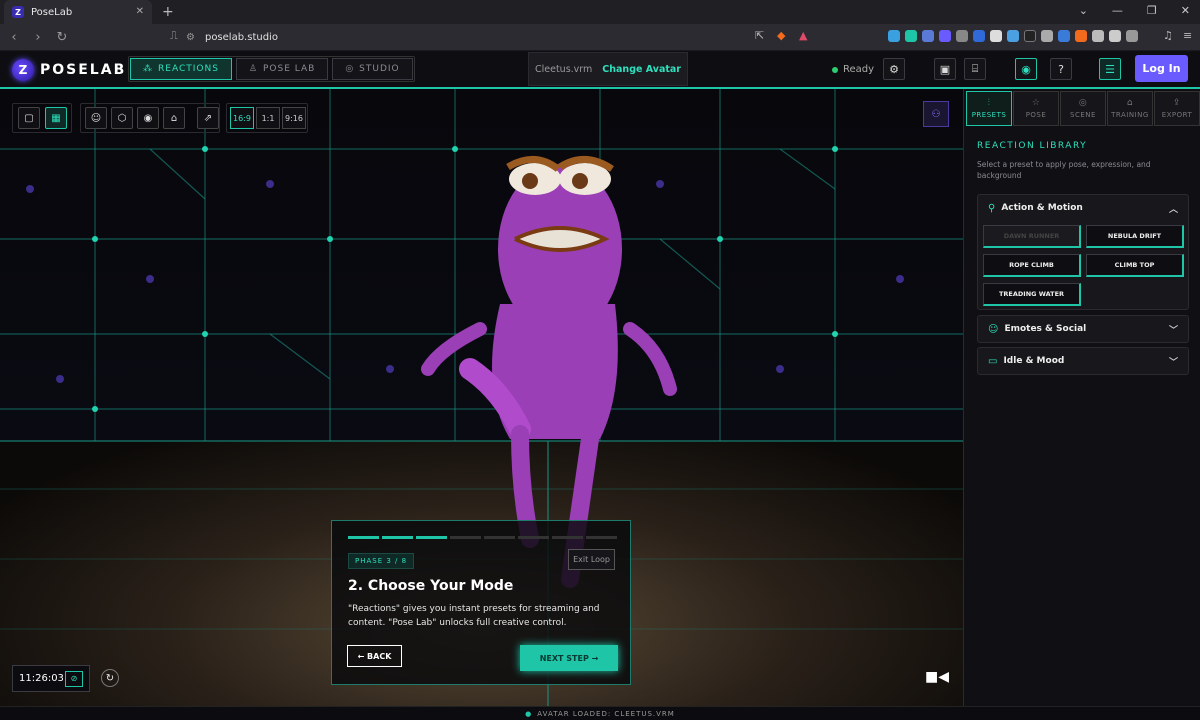 Image resolution: width=1200 pixels, height=720 pixels. I want to click on gear-icon: ⚙, so click(894, 69).